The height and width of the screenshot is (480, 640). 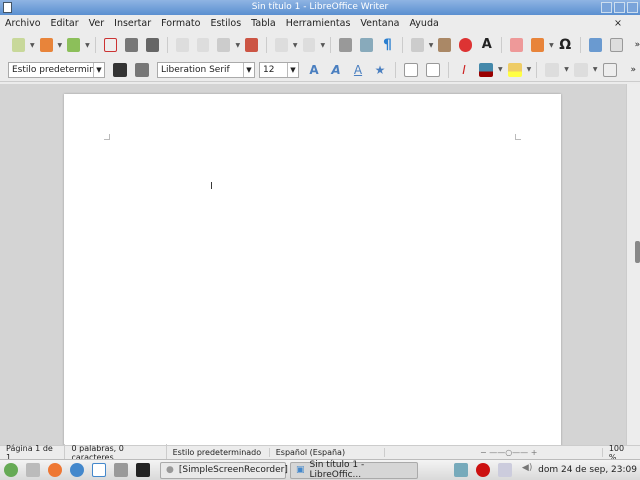 I want to click on title-bar: Sin título 1 - LibreOffice Writer, so click(x=320, y=7).